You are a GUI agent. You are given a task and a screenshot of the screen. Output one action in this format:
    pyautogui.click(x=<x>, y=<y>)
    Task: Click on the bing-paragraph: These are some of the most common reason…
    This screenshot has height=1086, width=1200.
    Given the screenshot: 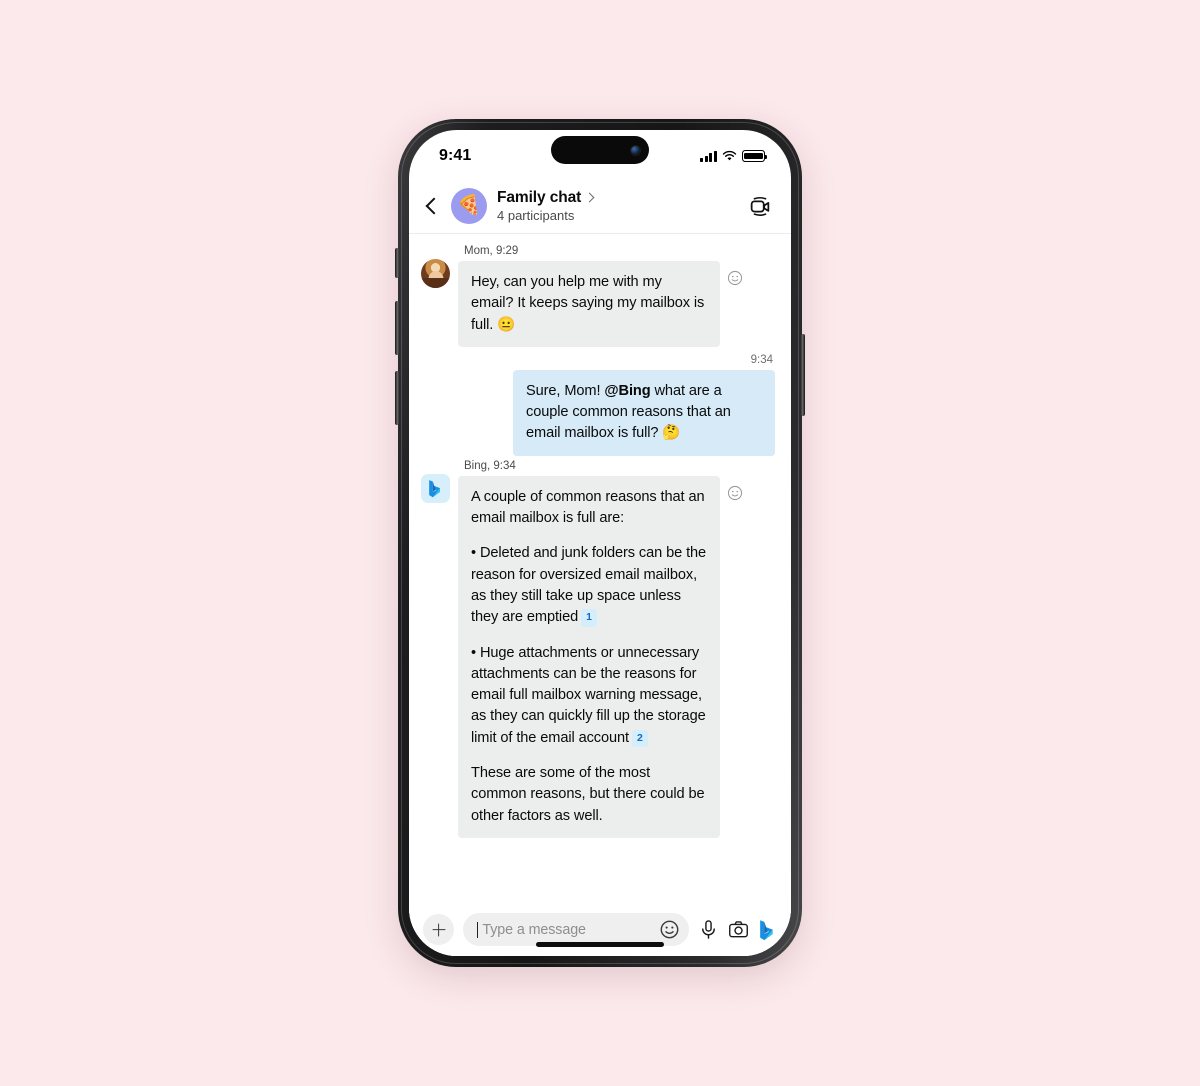 What is the action you would take?
    pyautogui.click(x=588, y=794)
    